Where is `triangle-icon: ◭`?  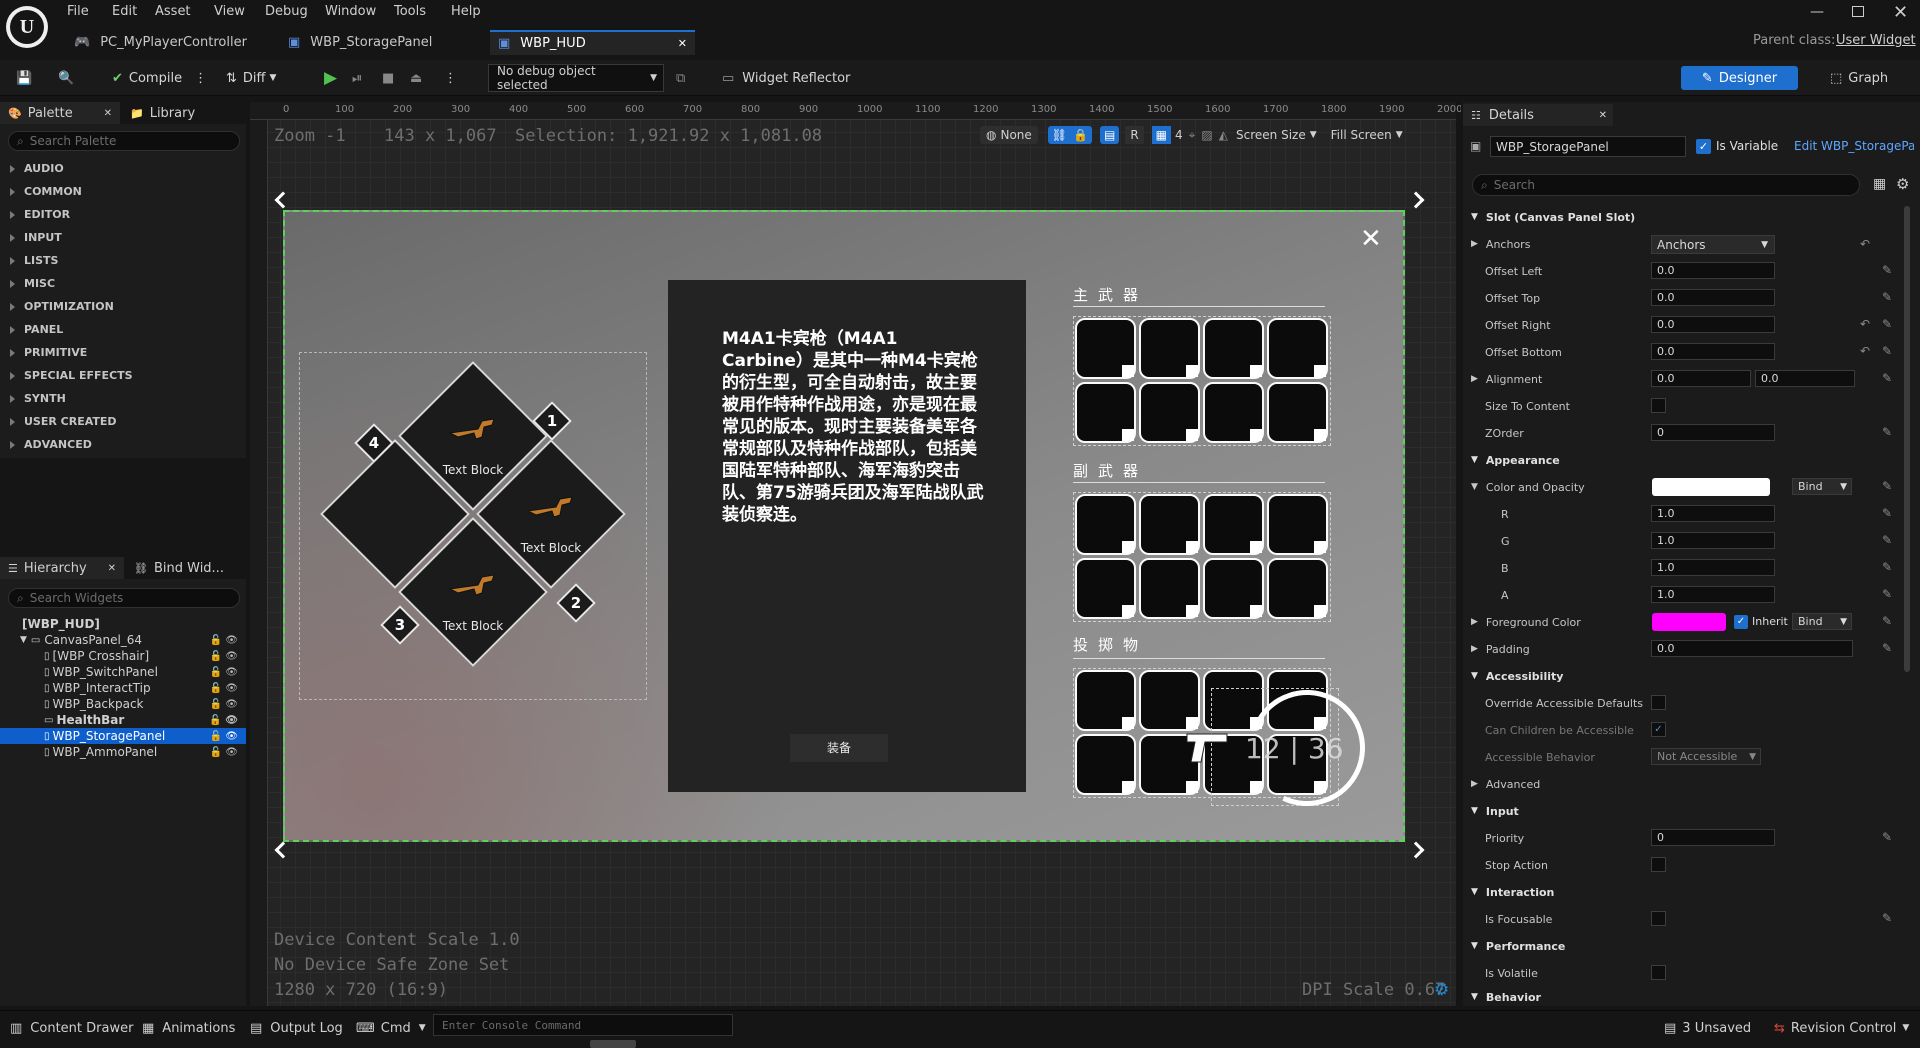 triangle-icon: ◭ is located at coordinates (1223, 135).